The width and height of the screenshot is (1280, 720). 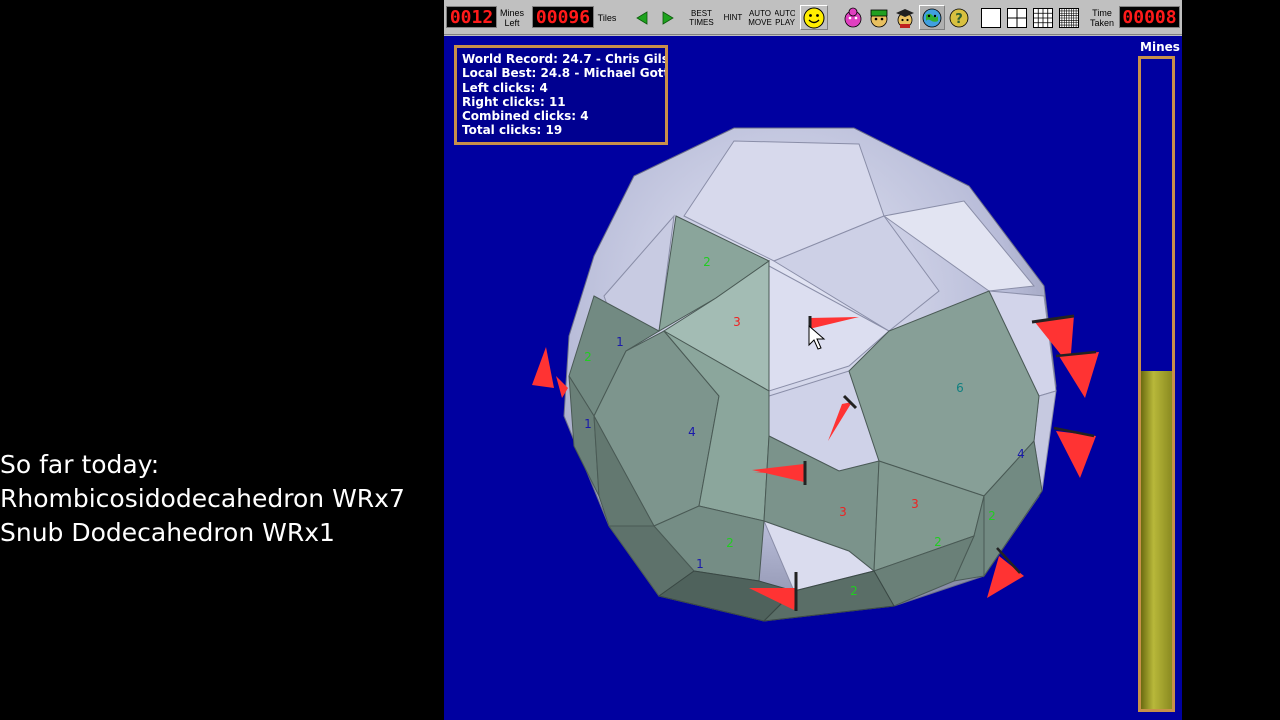 I want to click on player-green-icon, so click(x=879, y=18).